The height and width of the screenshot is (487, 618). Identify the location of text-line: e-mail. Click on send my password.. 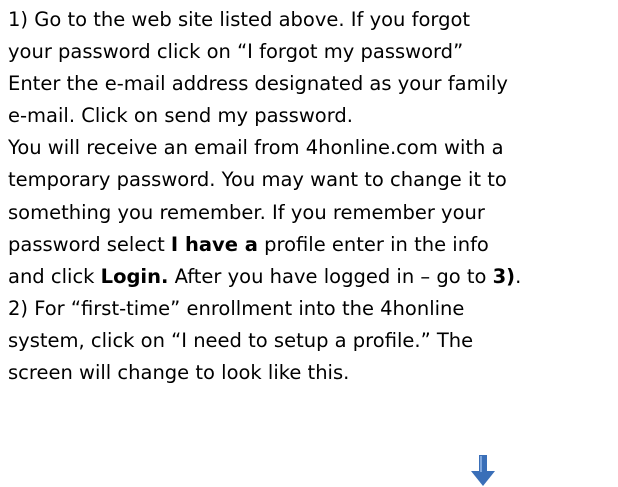
(180, 116).